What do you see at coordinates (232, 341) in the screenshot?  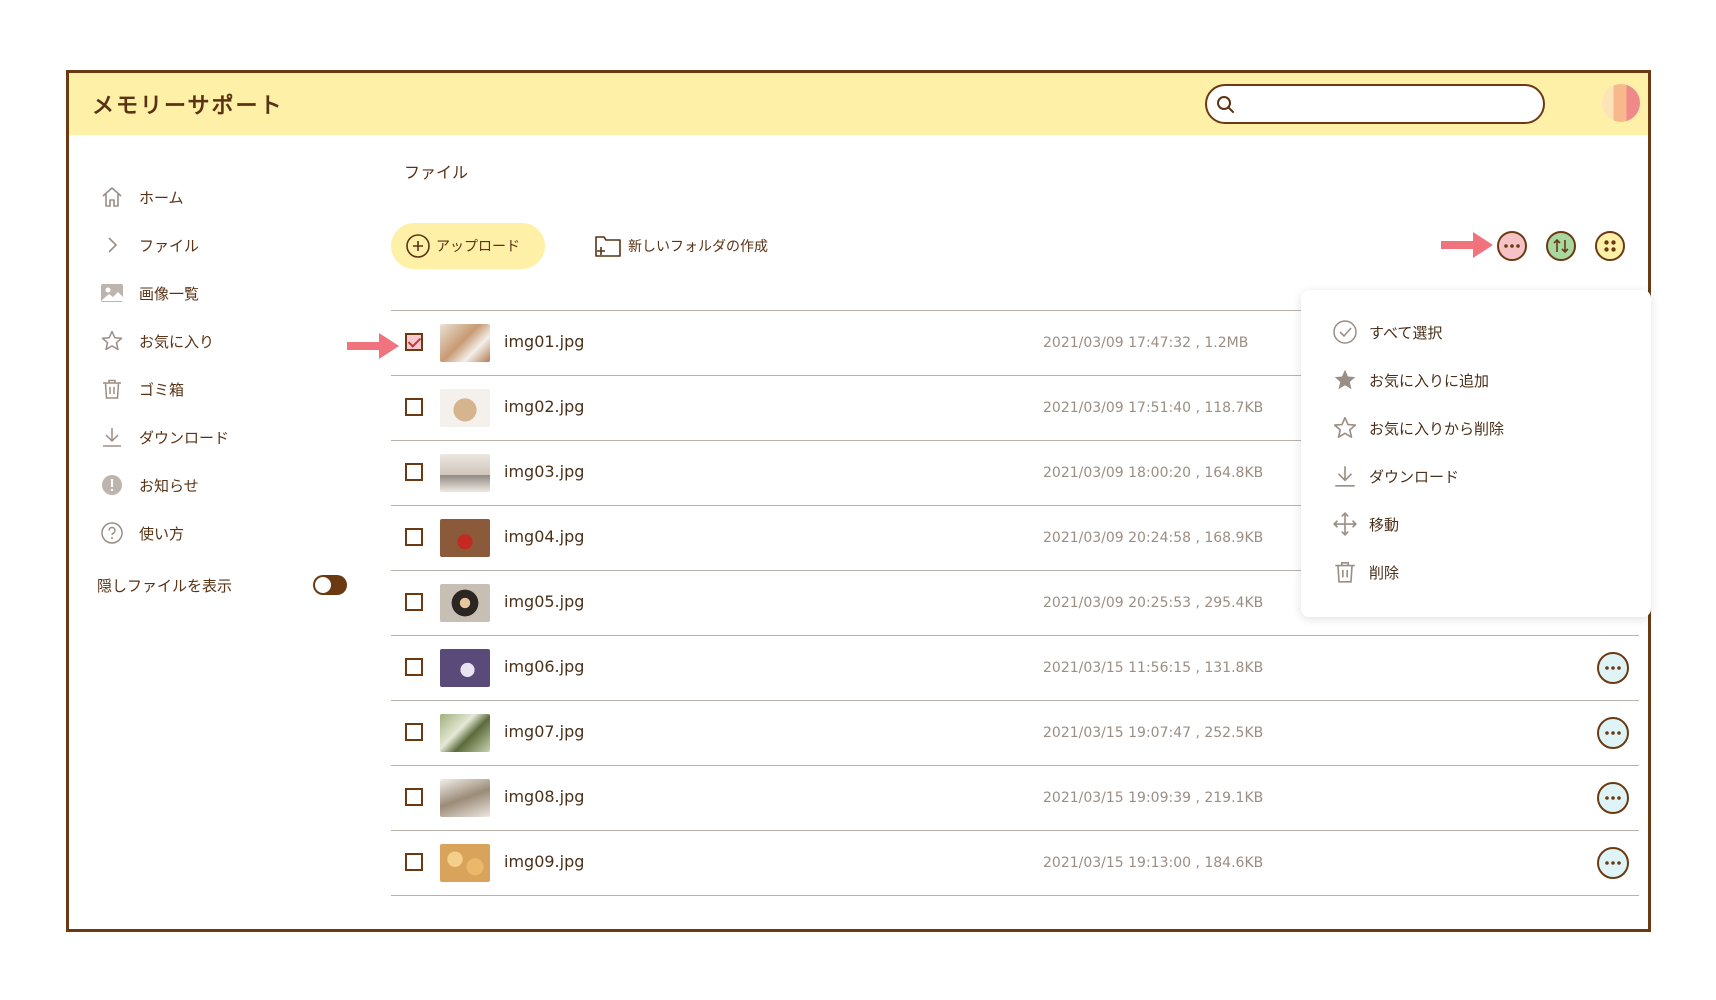 I see `sidebar-item-favorites: お気に入り` at bounding box center [232, 341].